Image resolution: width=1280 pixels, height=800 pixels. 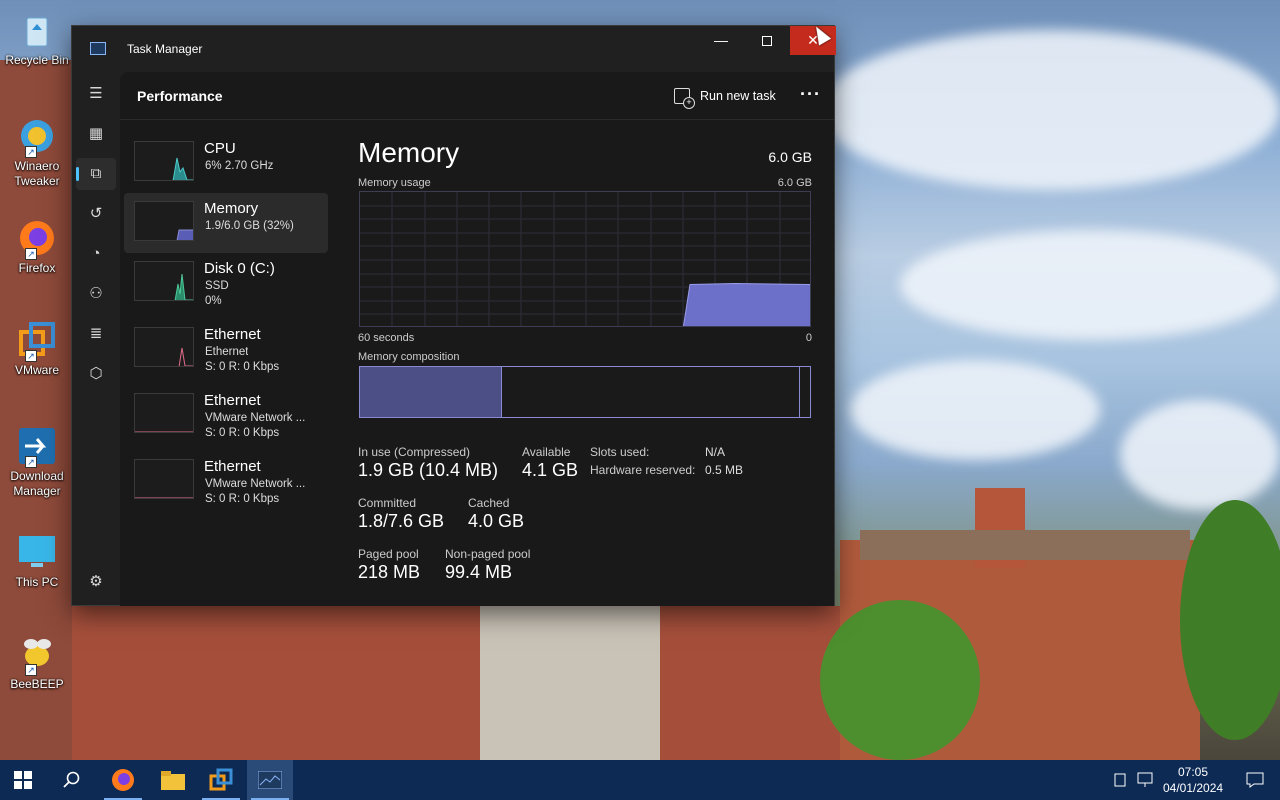 What do you see at coordinates (123, 780) in the screenshot?
I see `firefox-icon` at bounding box center [123, 780].